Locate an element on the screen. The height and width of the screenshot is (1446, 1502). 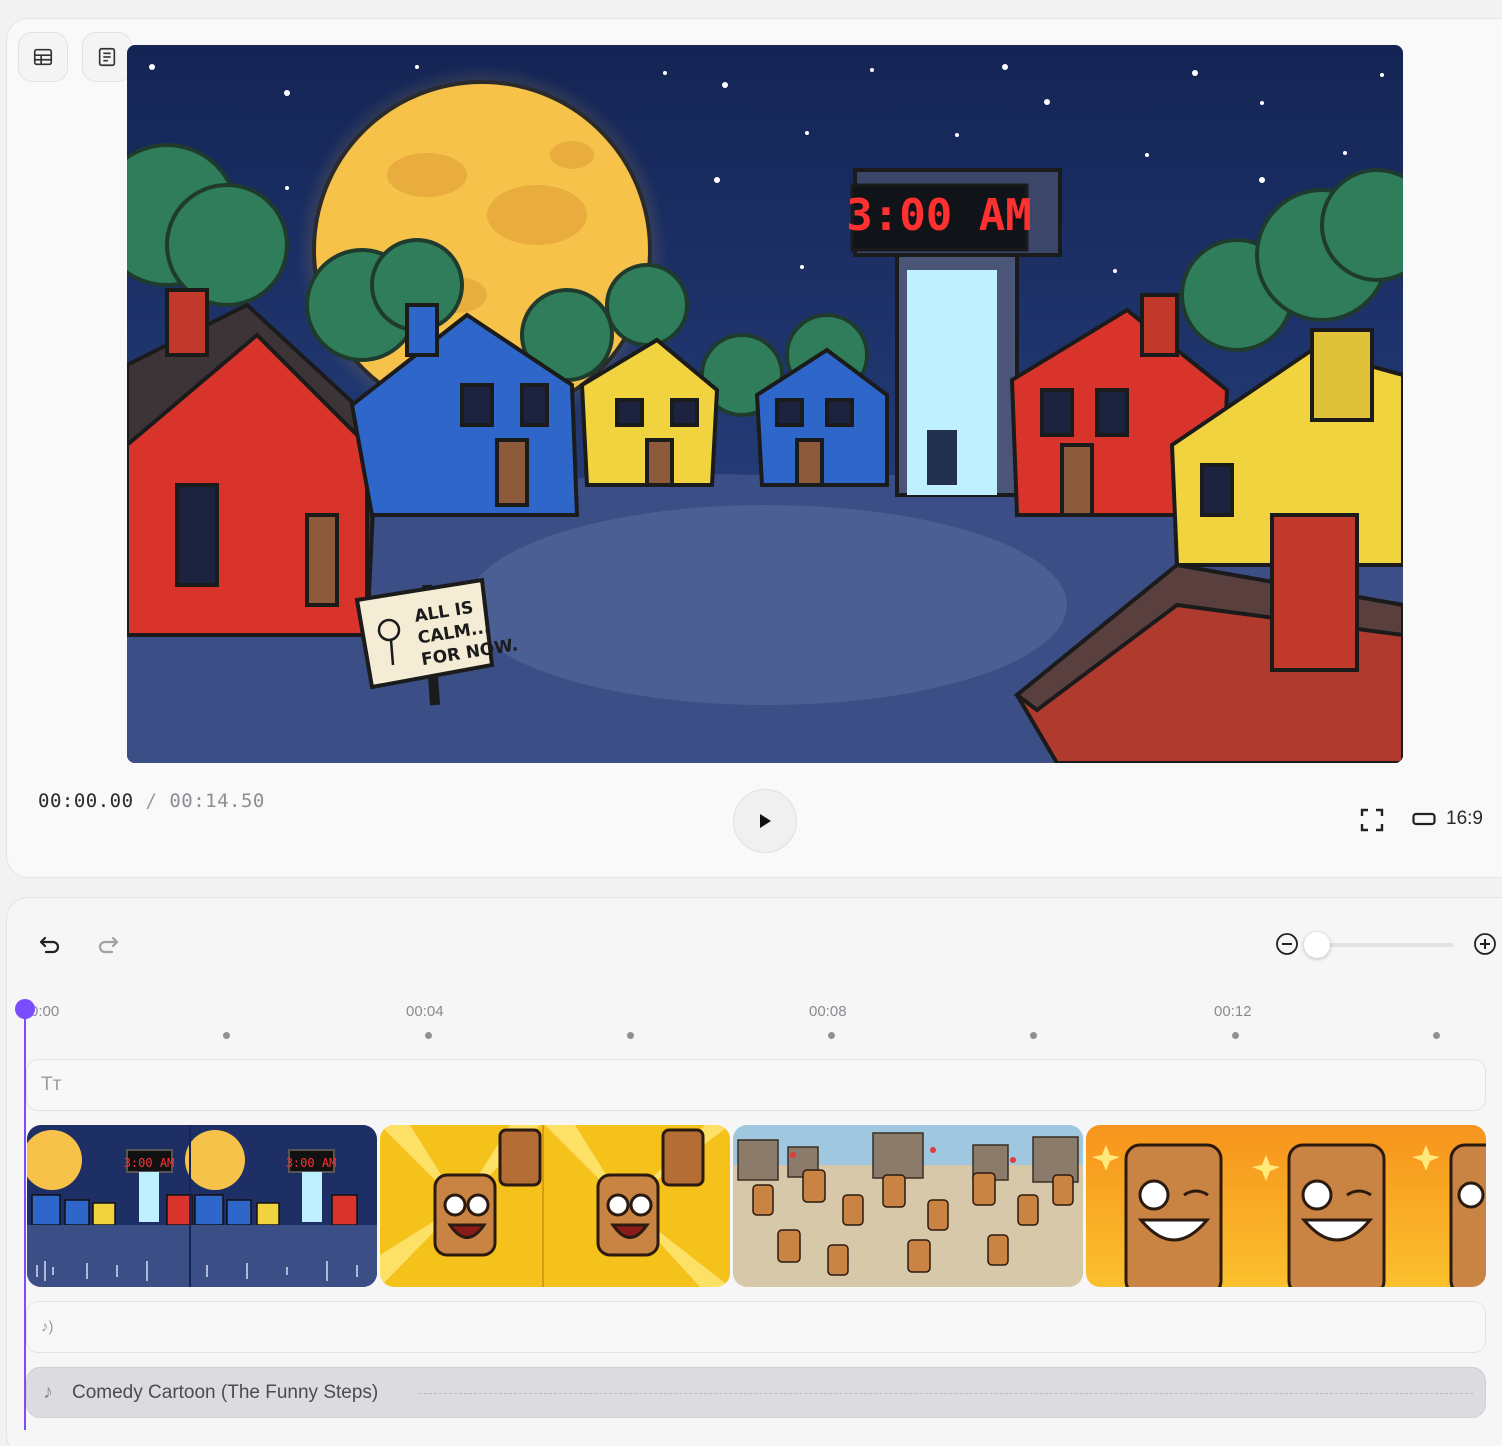
ruler-label-4: 00:04 is located at coordinates (425, 1011).